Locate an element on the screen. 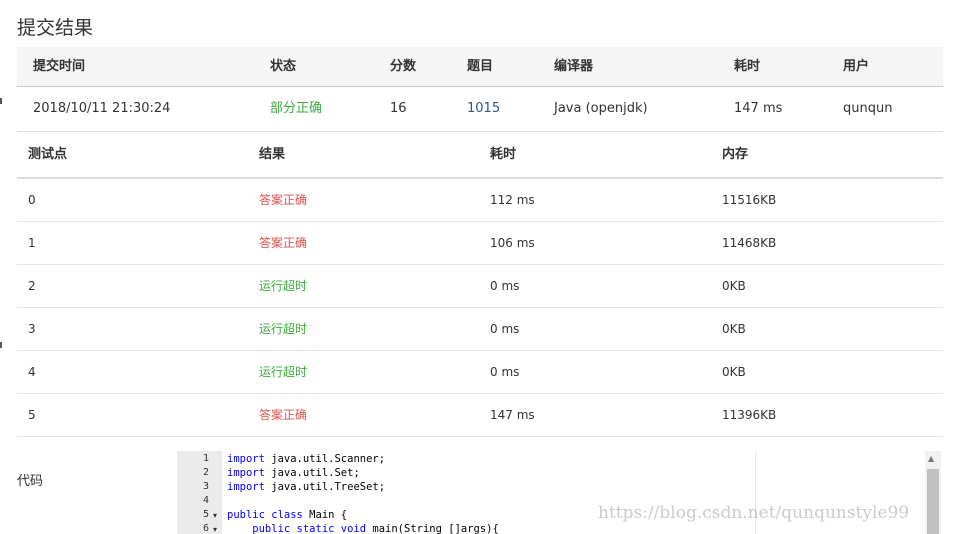 The height and width of the screenshot is (534, 960). line-number: 1 is located at coordinates (205, 458).